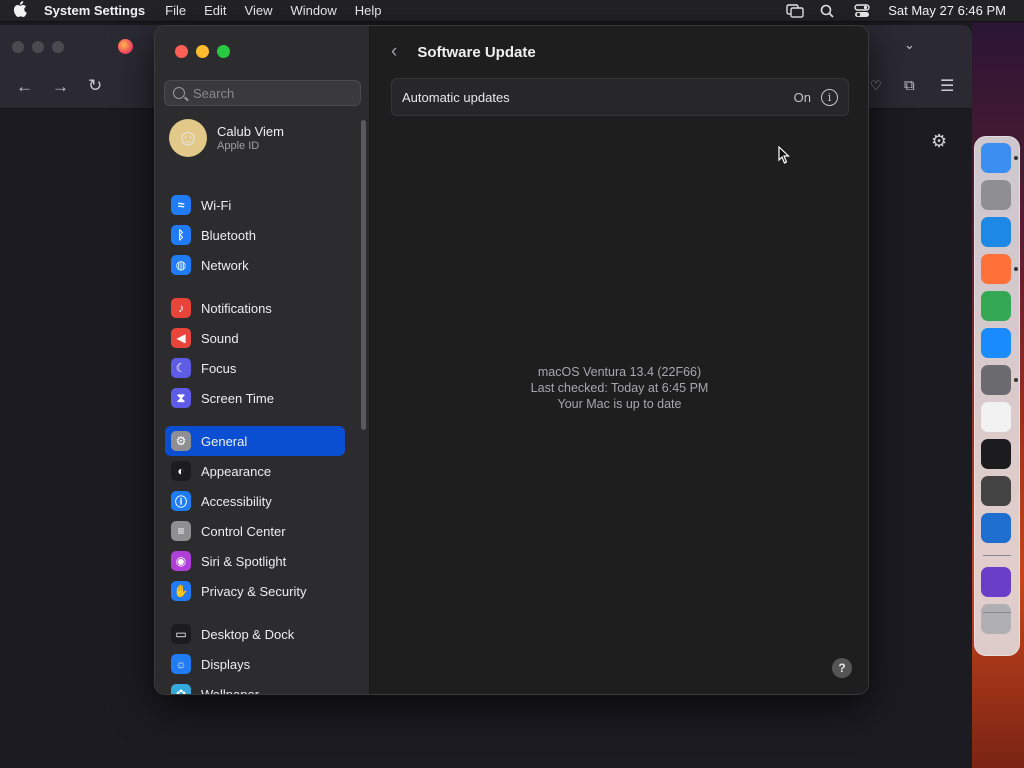 The width and height of the screenshot is (1024, 768). What do you see at coordinates (250, 131) in the screenshot?
I see `profile-name: Calub Viem` at bounding box center [250, 131].